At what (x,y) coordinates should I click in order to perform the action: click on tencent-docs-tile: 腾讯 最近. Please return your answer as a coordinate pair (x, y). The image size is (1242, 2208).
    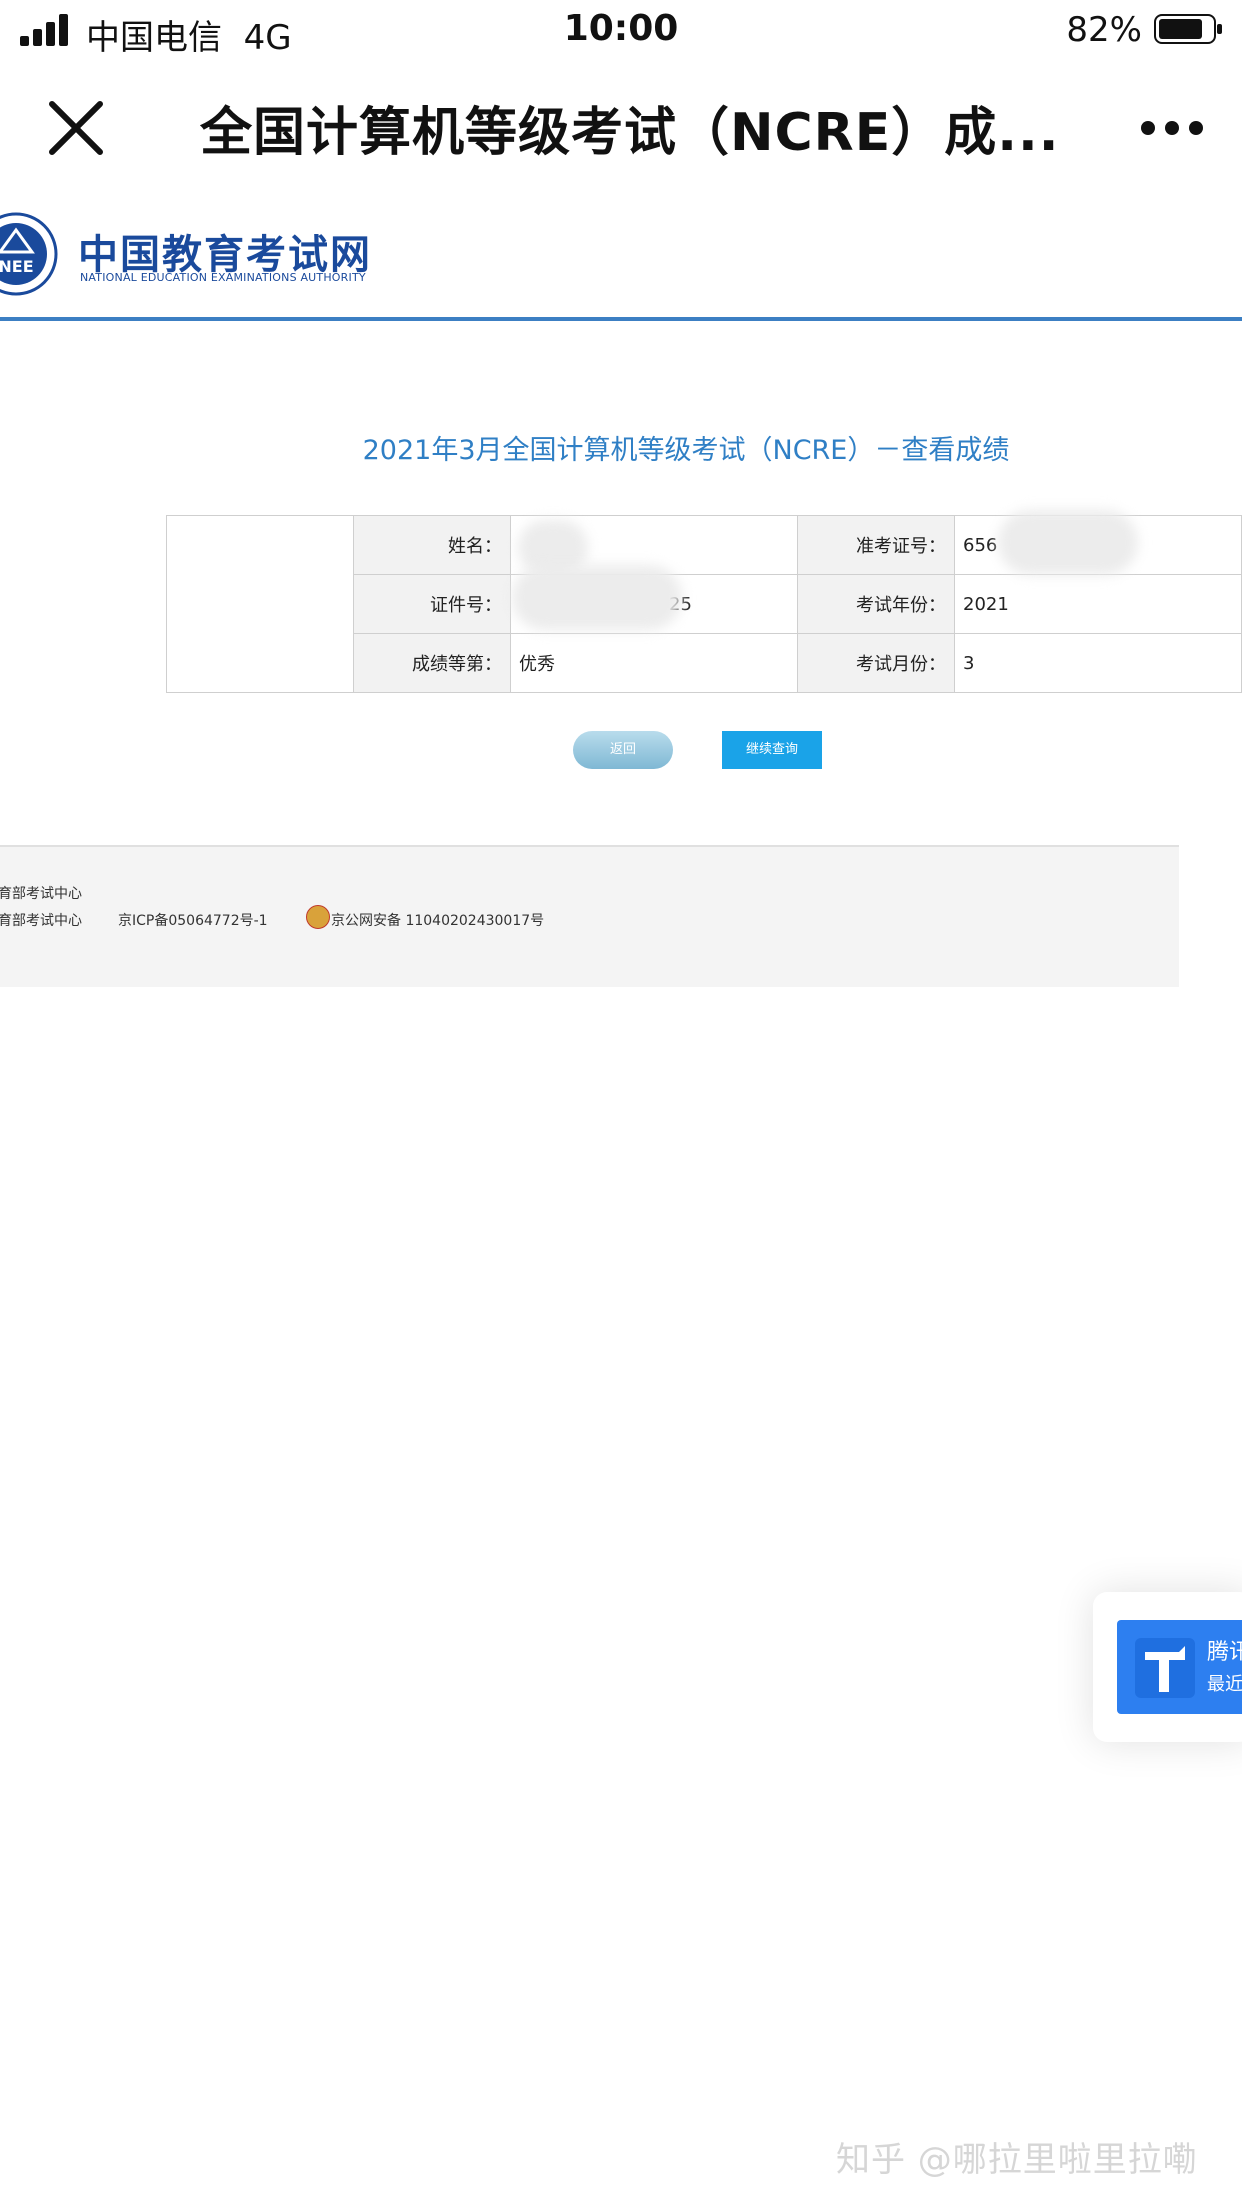
    Looking at the image, I should click on (1179, 1667).